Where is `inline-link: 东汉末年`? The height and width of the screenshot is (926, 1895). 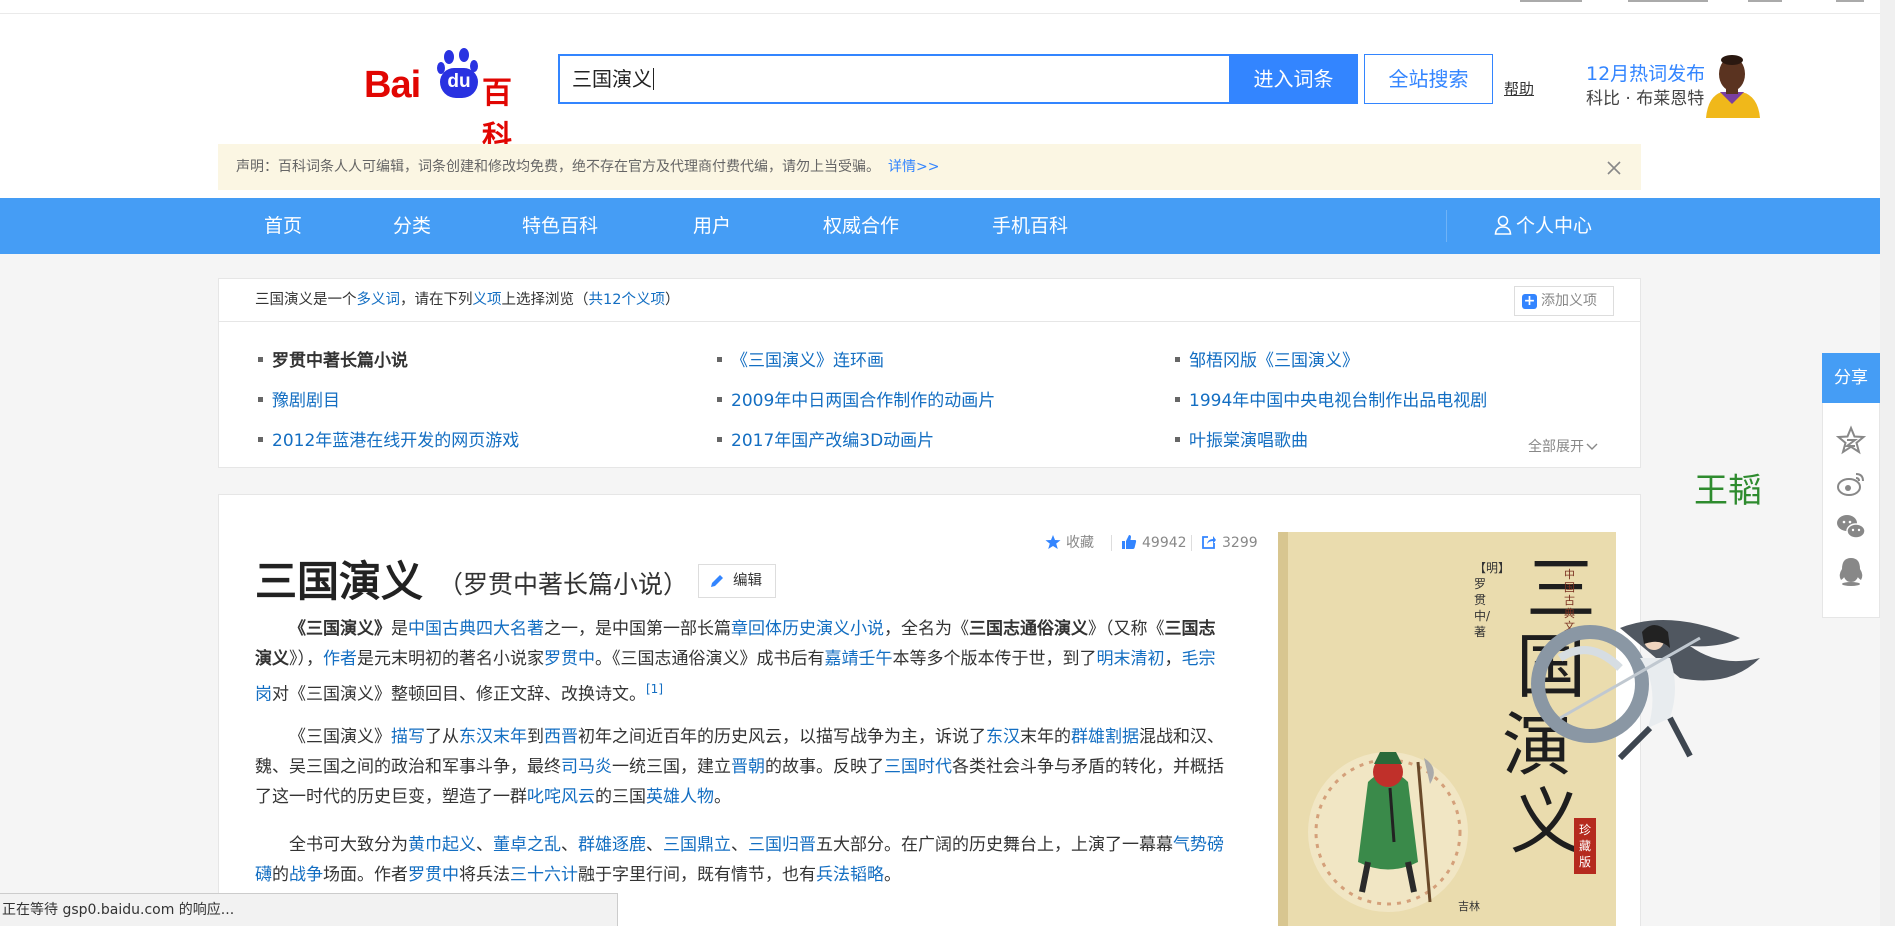 inline-link: 东汉末年 is located at coordinates (493, 737).